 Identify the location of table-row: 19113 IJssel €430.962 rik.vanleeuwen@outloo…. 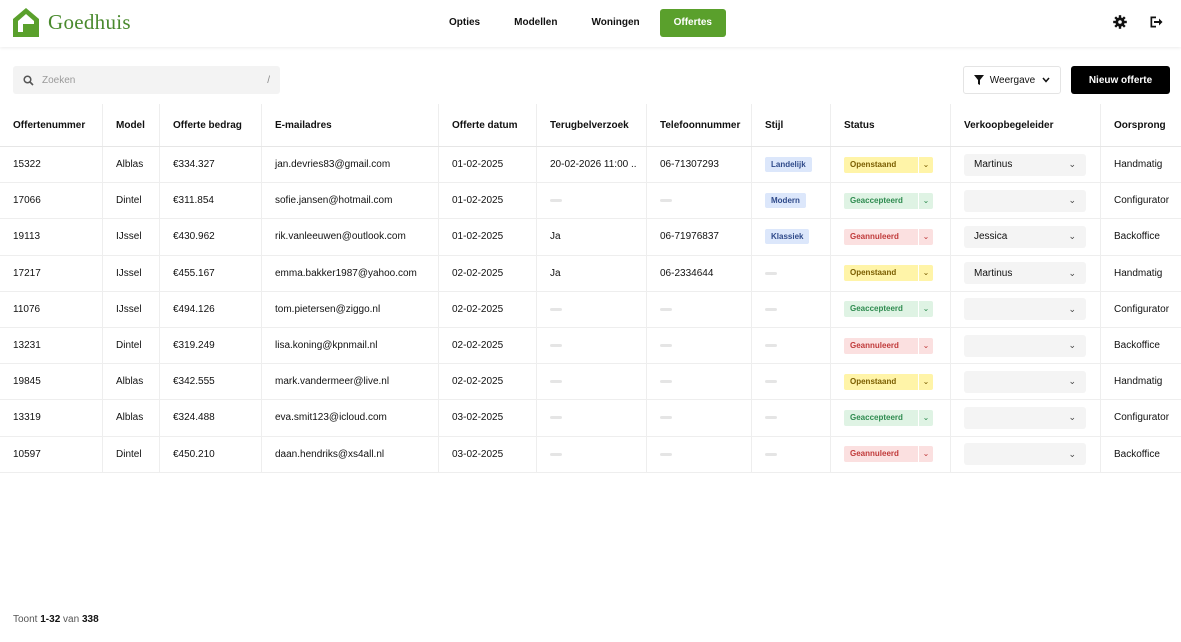
(590, 237).